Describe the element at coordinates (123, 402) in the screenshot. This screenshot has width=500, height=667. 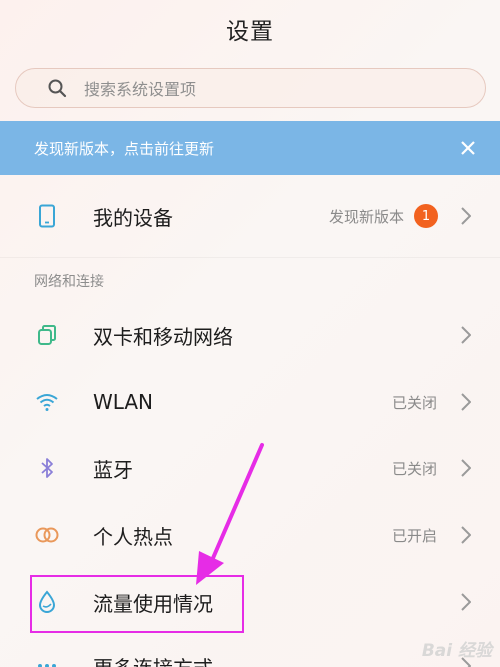
I see `wlan-label: WLAN` at that location.